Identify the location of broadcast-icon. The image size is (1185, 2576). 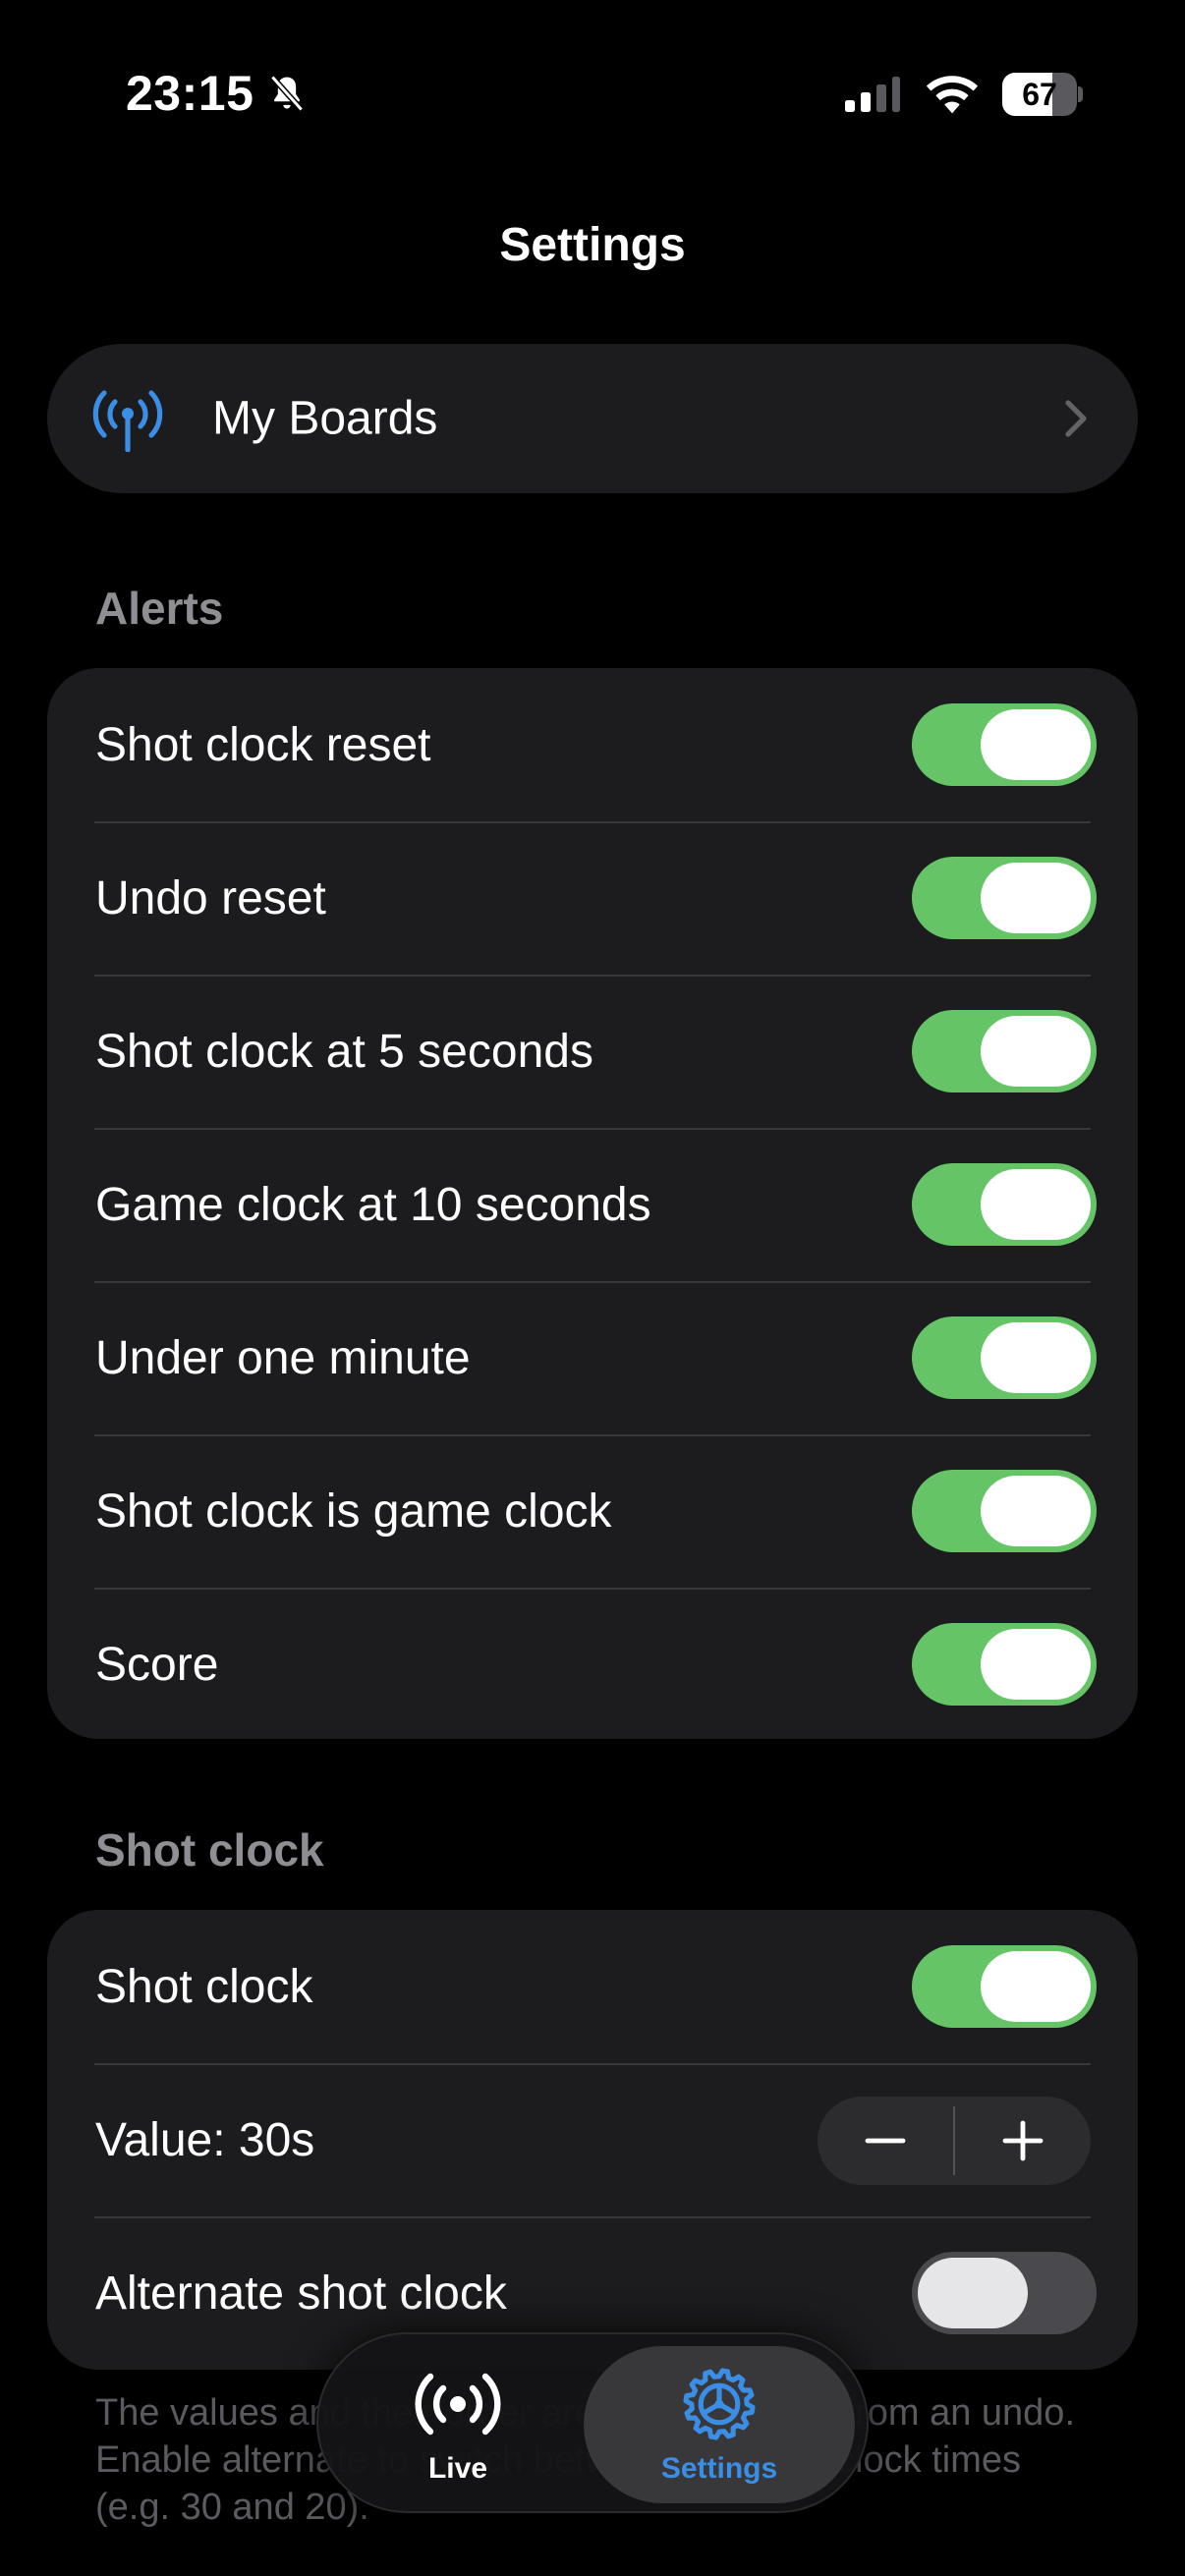
(458, 2404).